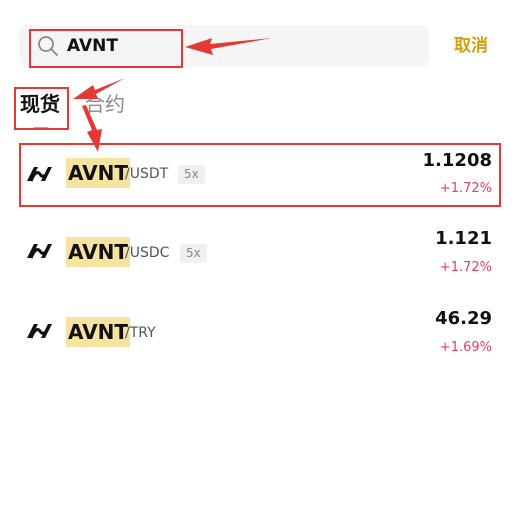 This screenshot has height=517, width=515. Describe the element at coordinates (147, 253) in the screenshot. I see `pair-quote: /USDC` at that location.